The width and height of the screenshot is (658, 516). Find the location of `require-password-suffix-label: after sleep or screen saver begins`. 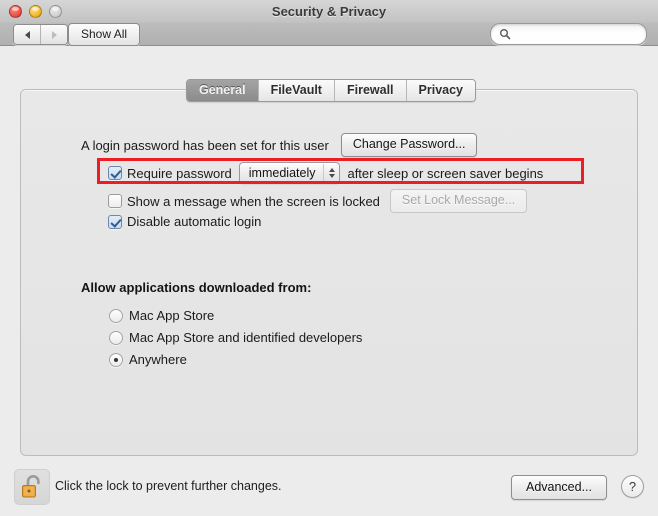

require-password-suffix-label: after sleep or screen saver begins is located at coordinates (445, 173).